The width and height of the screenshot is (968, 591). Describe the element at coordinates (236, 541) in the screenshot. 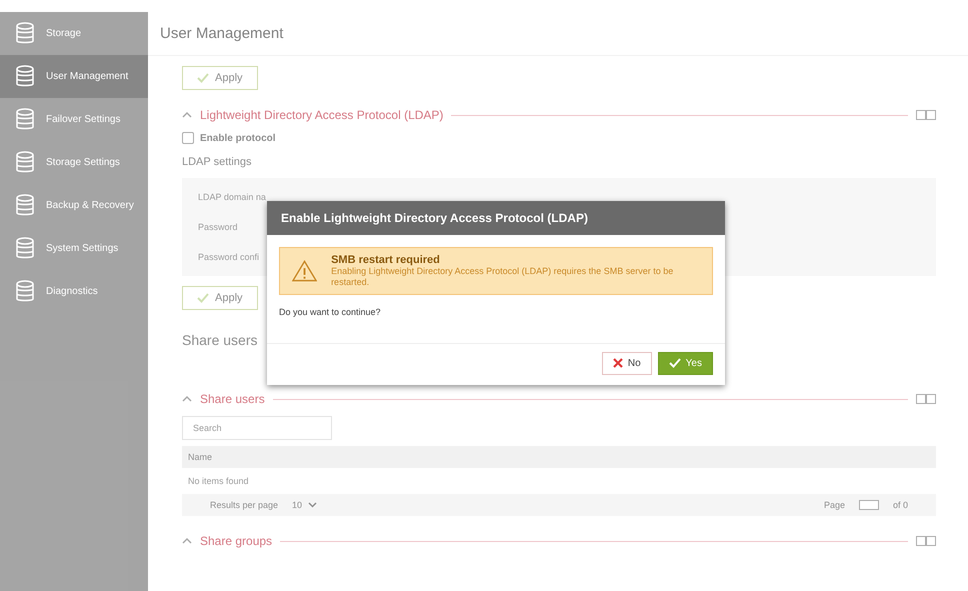

I see `section-title: Share groups` at that location.